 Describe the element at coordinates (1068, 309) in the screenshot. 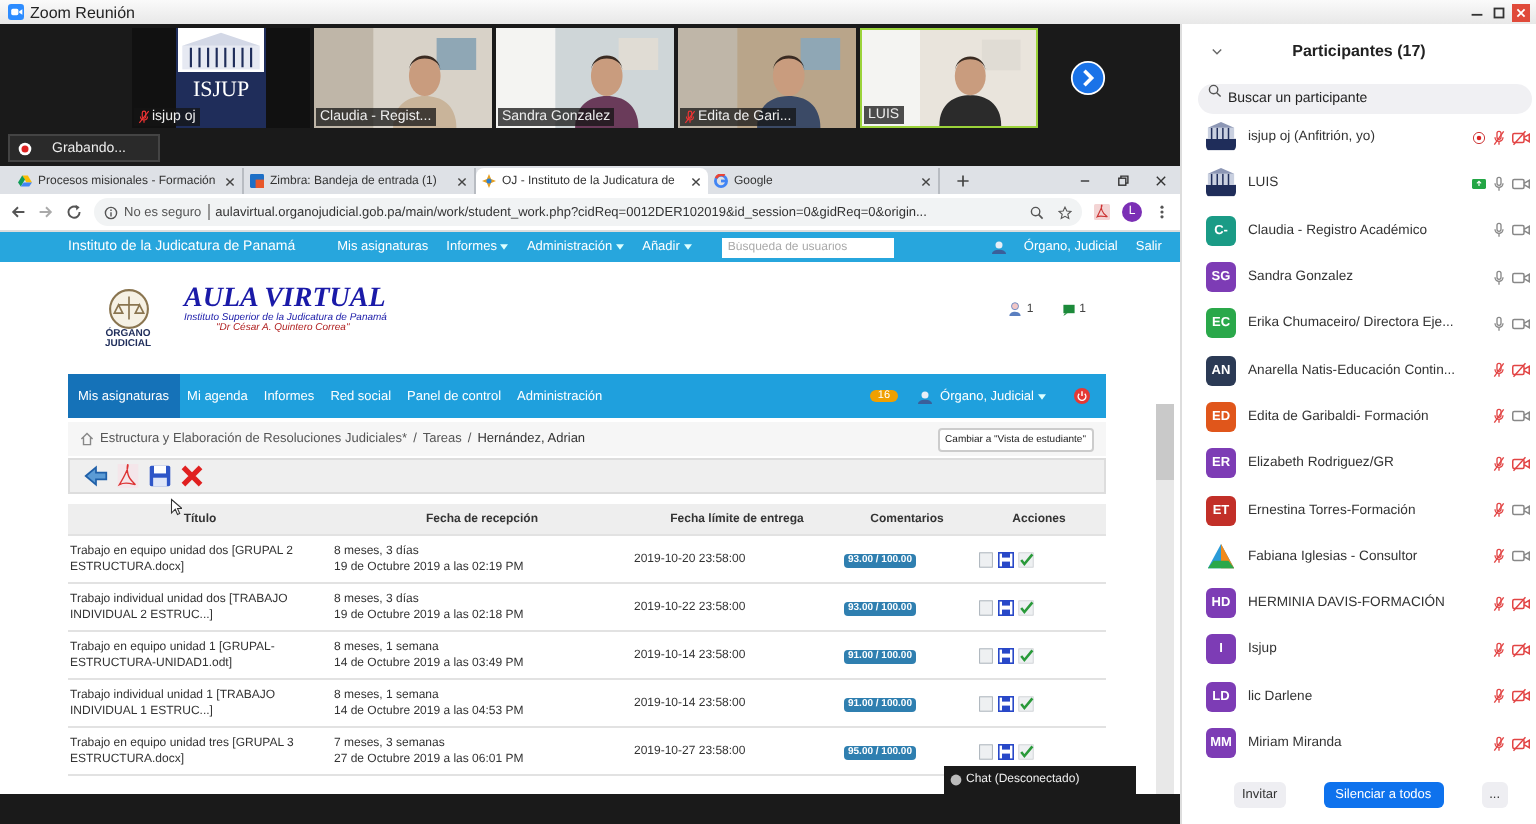

I see `chat-icon` at that location.